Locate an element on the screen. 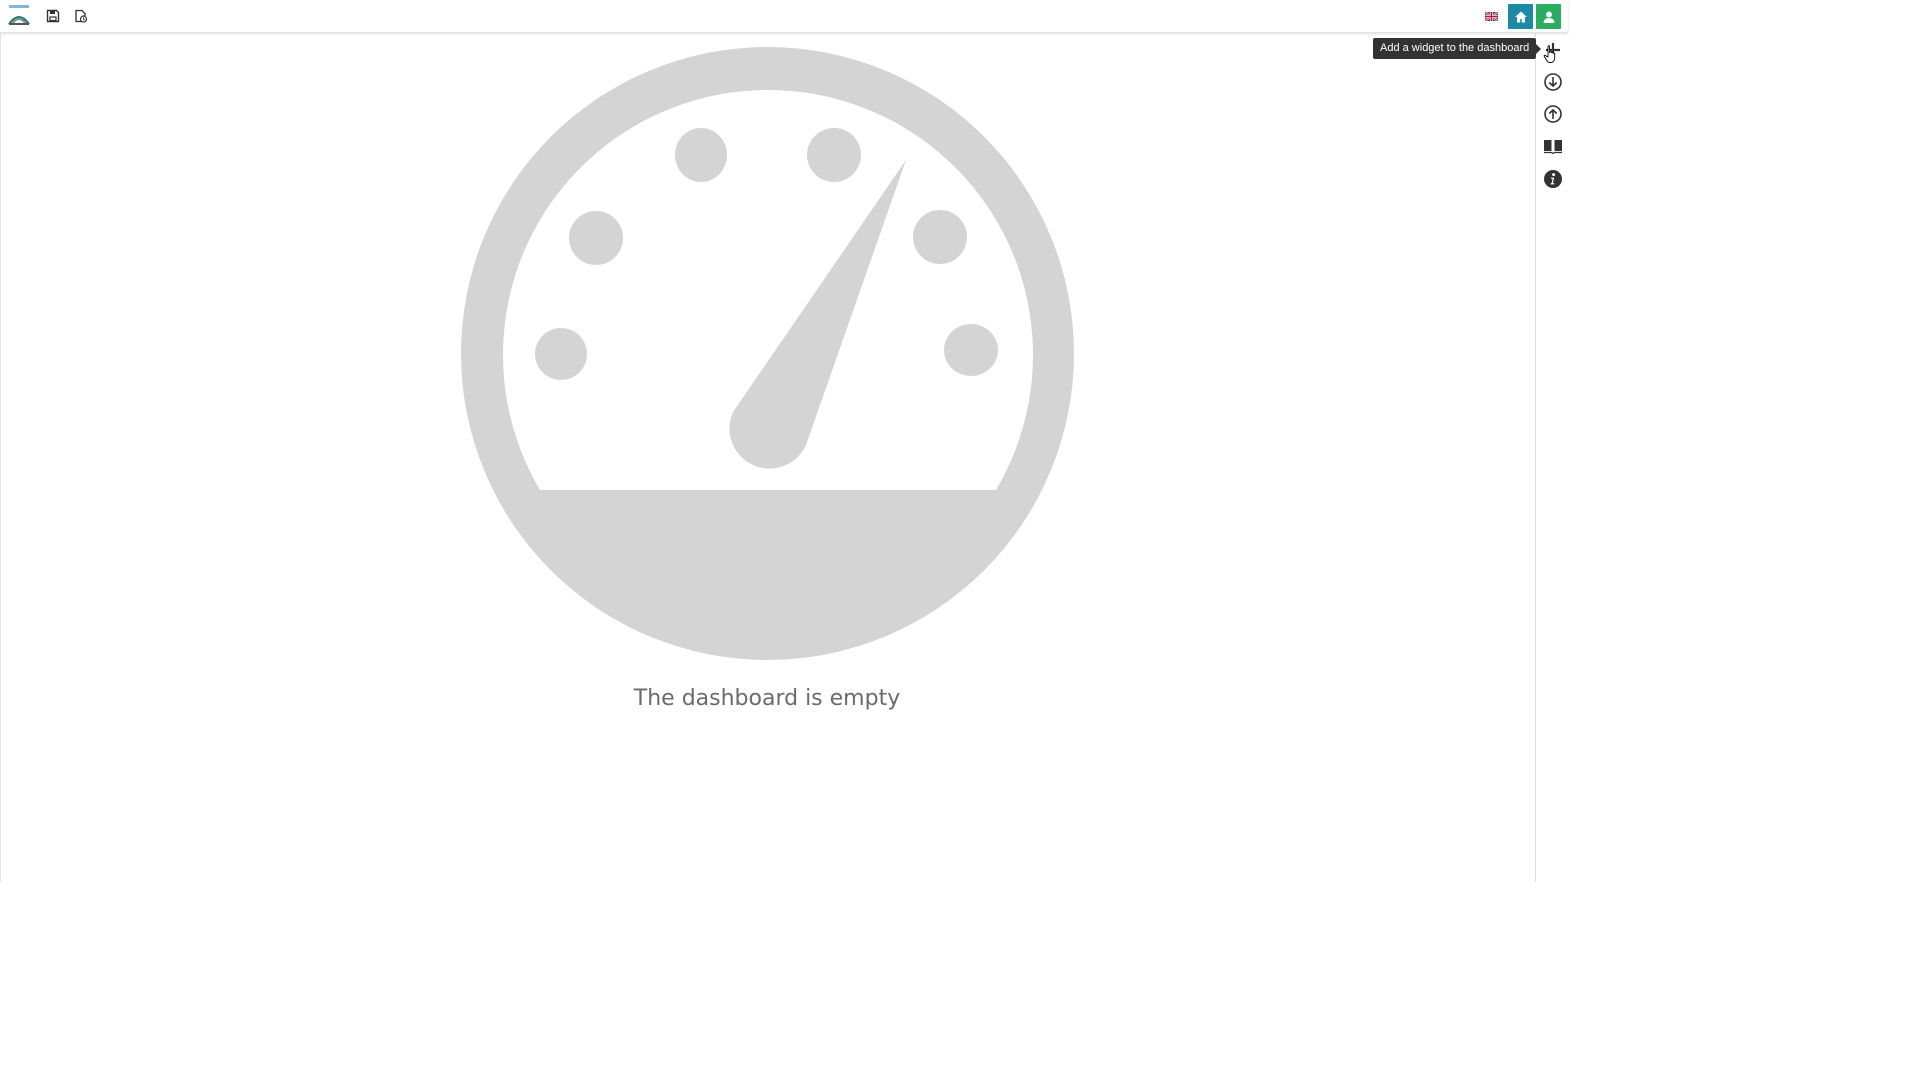 This screenshot has width=1920, height=1080. info-button is located at coordinates (1553, 179).